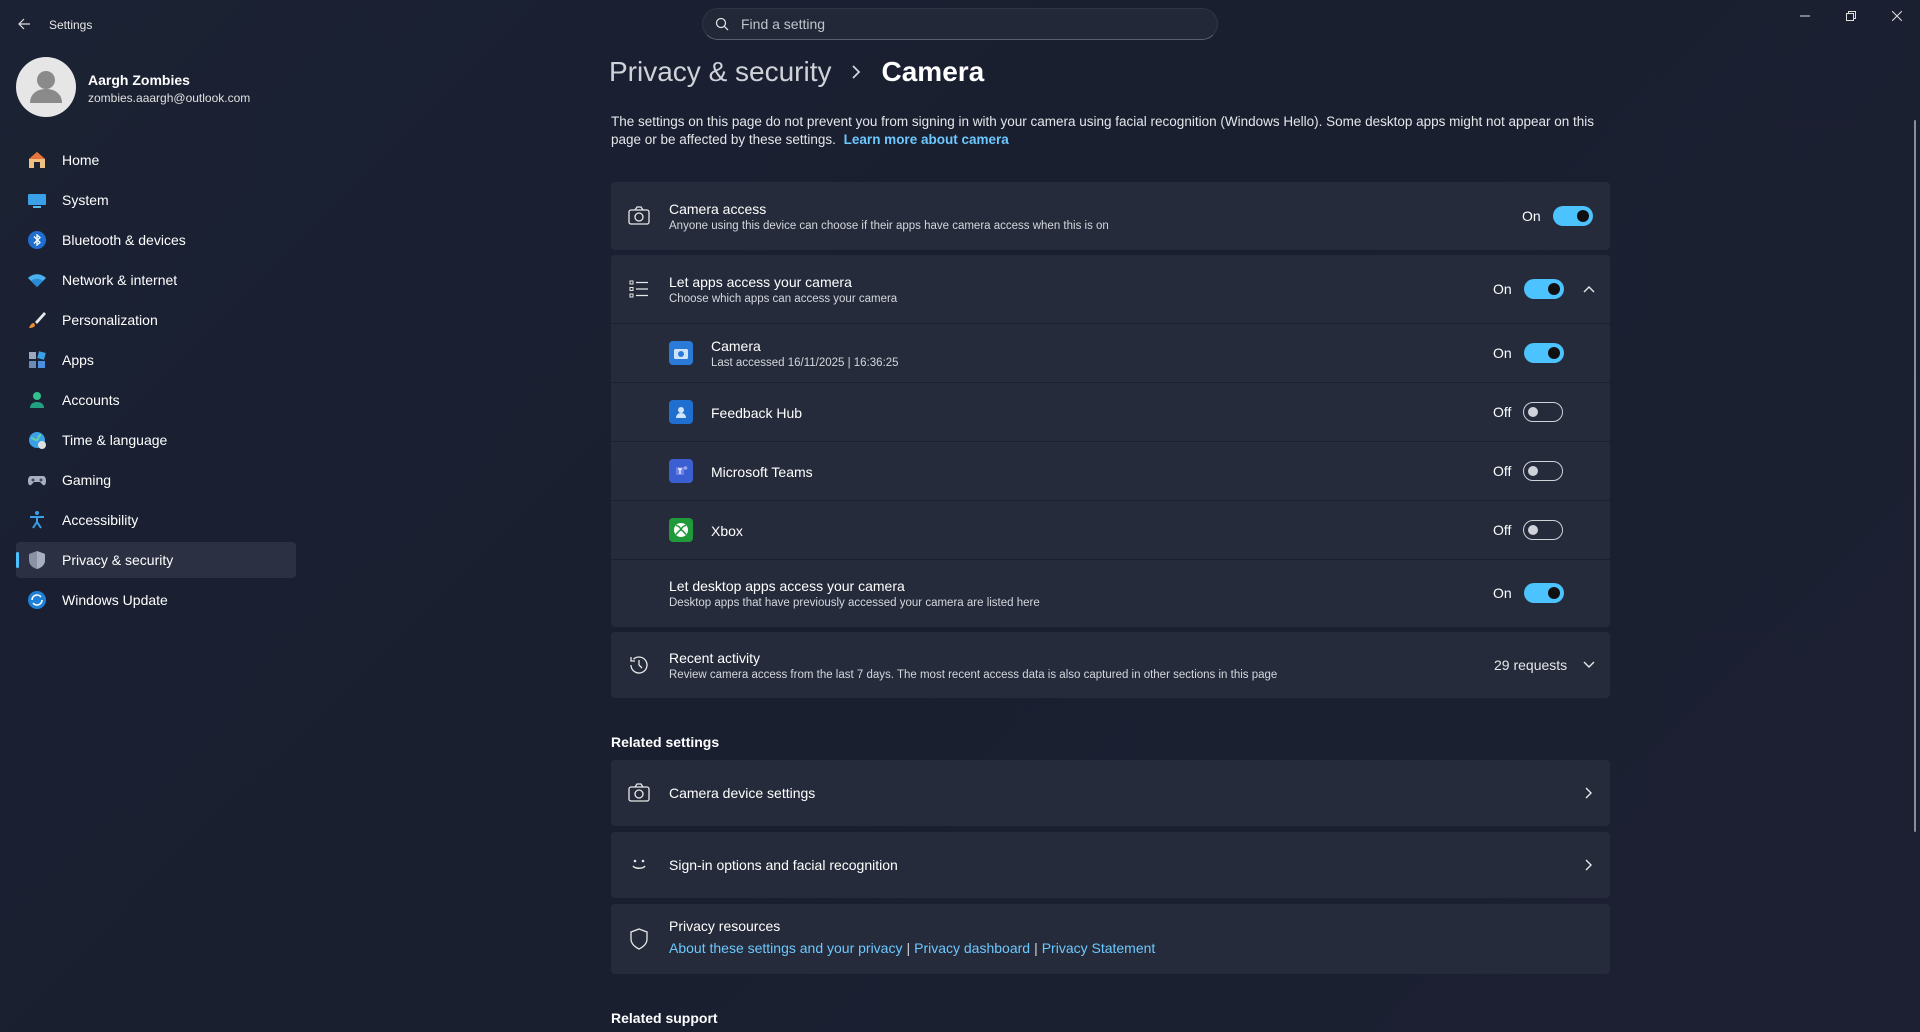 The width and height of the screenshot is (1920, 1032). I want to click on let-apps-toggle, so click(1543, 289).